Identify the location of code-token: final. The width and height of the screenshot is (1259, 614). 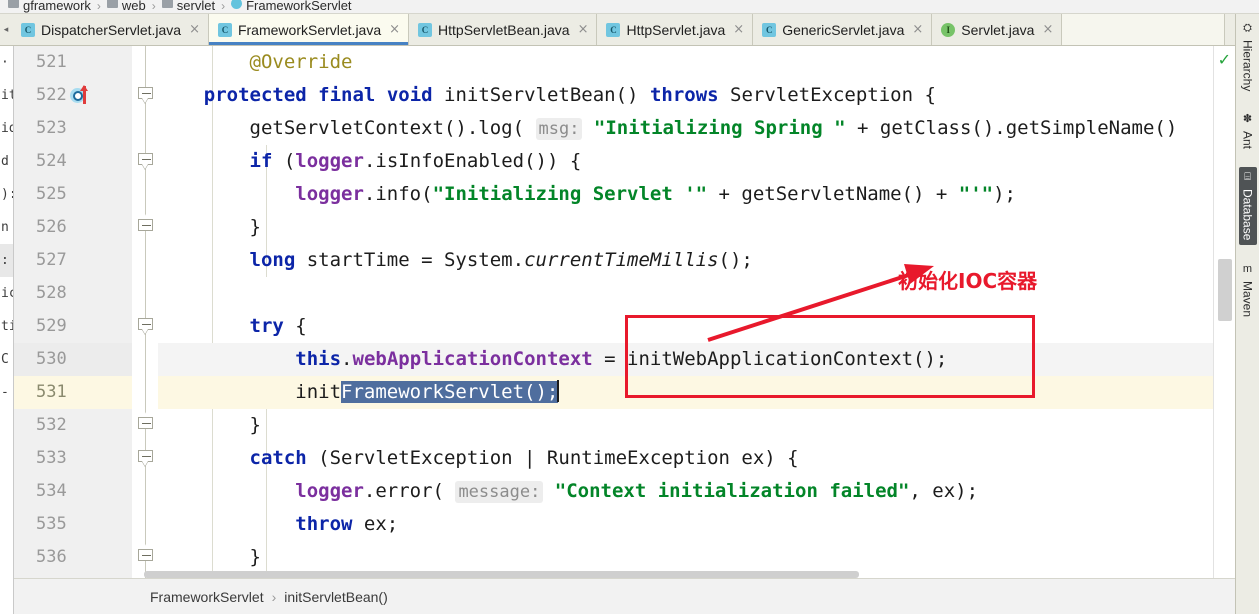
(347, 95).